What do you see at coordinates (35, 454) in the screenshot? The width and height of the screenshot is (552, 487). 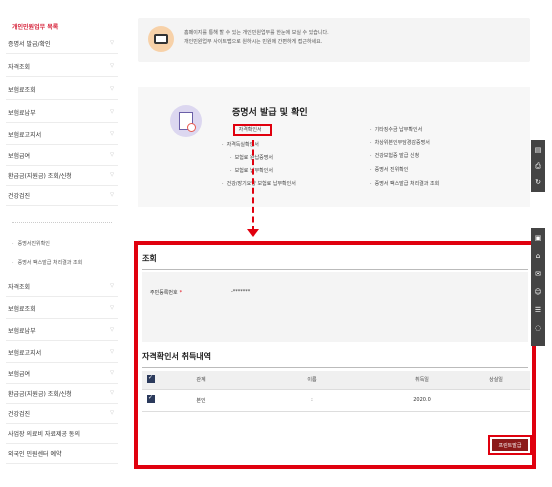 I see `sidebar-item-label: 외국인 민원센터 예약` at bounding box center [35, 454].